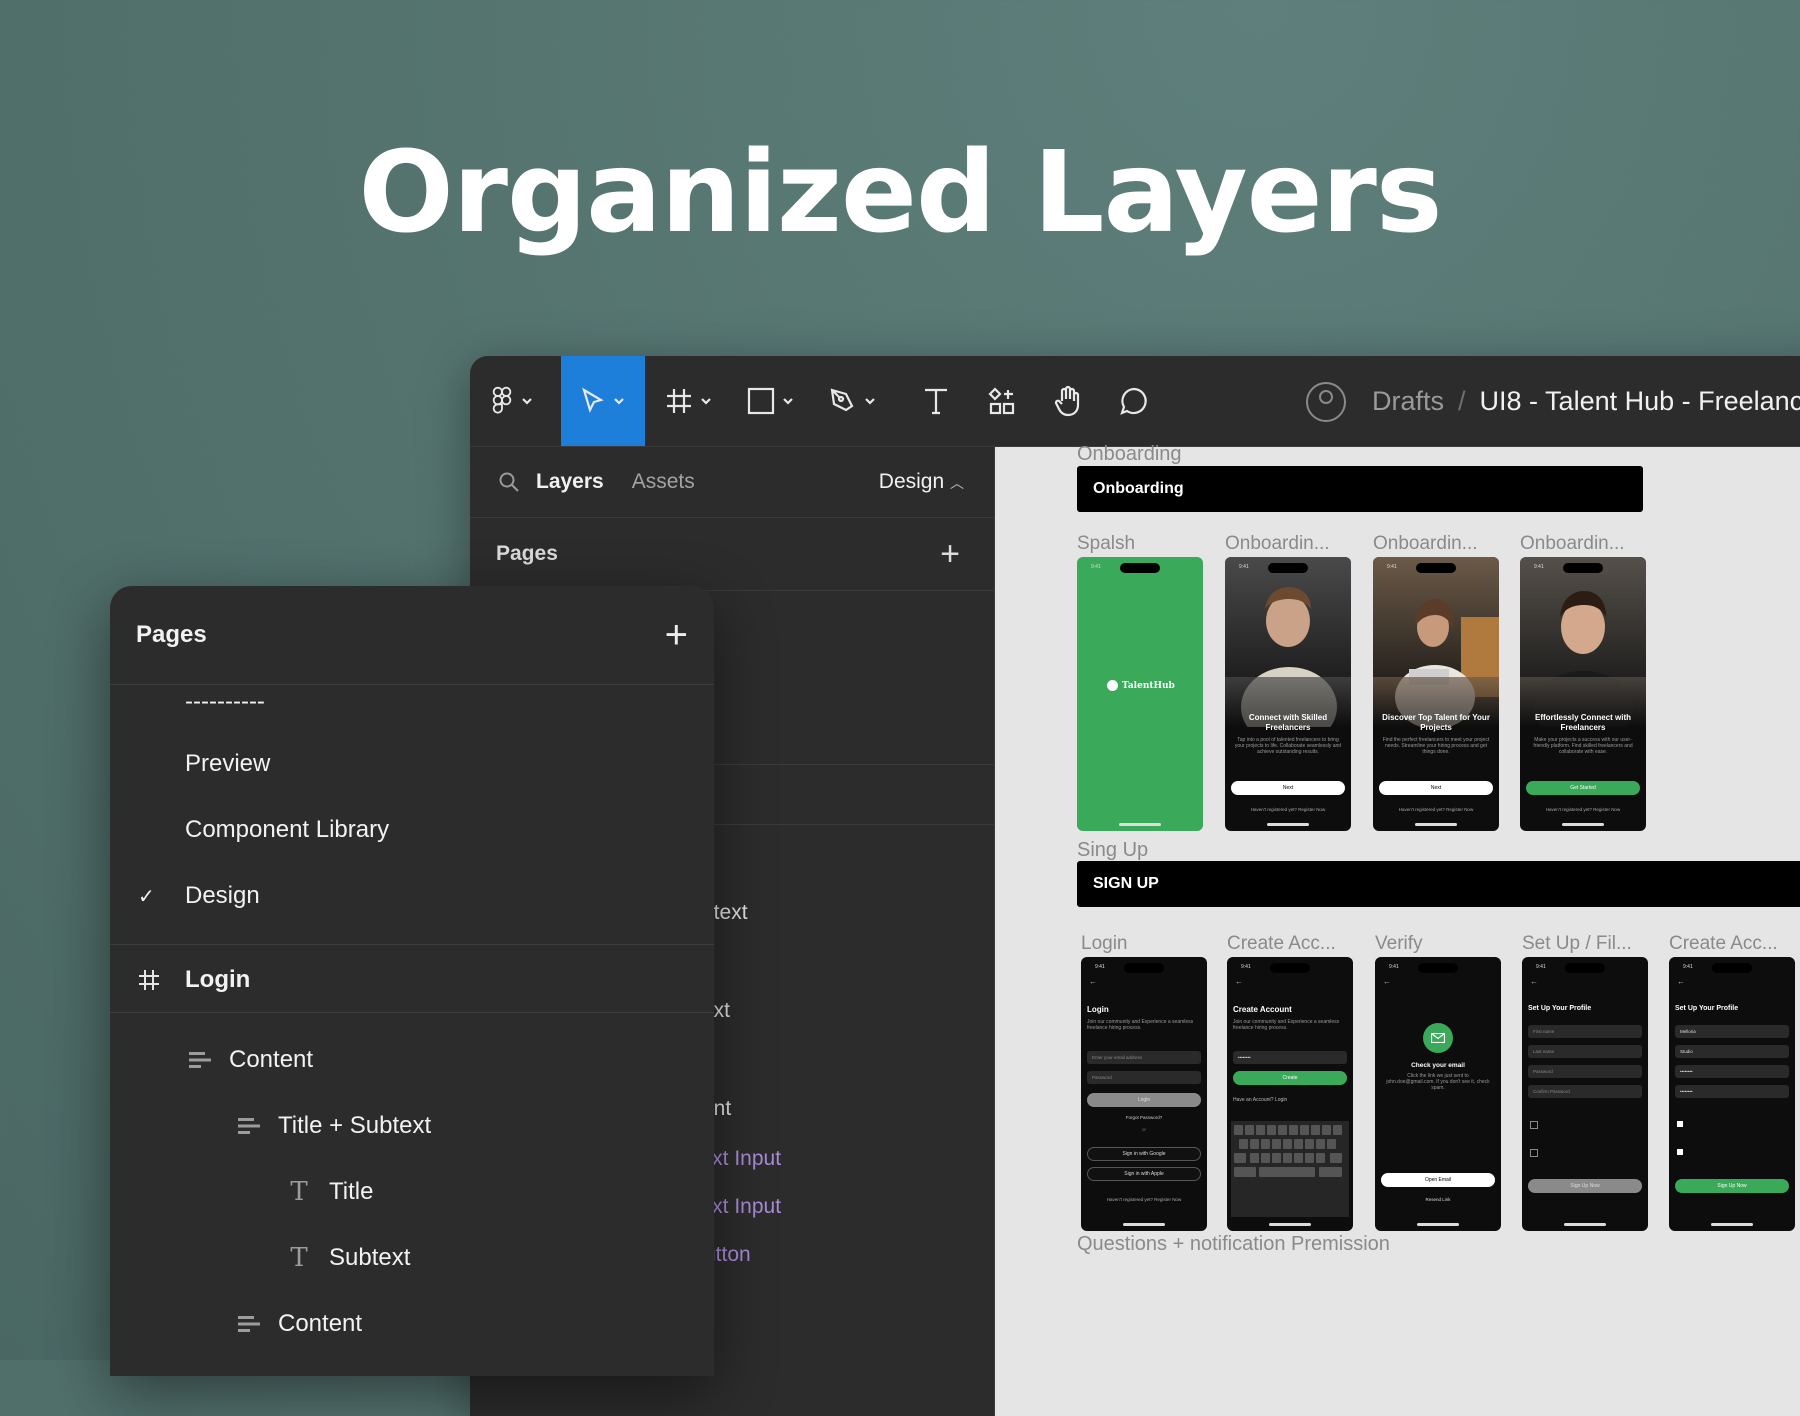 Image resolution: width=1800 pixels, height=1416 pixels. Describe the element at coordinates (1144, 1154) in the screenshot. I see `google-signin-button: Sign in with Google` at that location.